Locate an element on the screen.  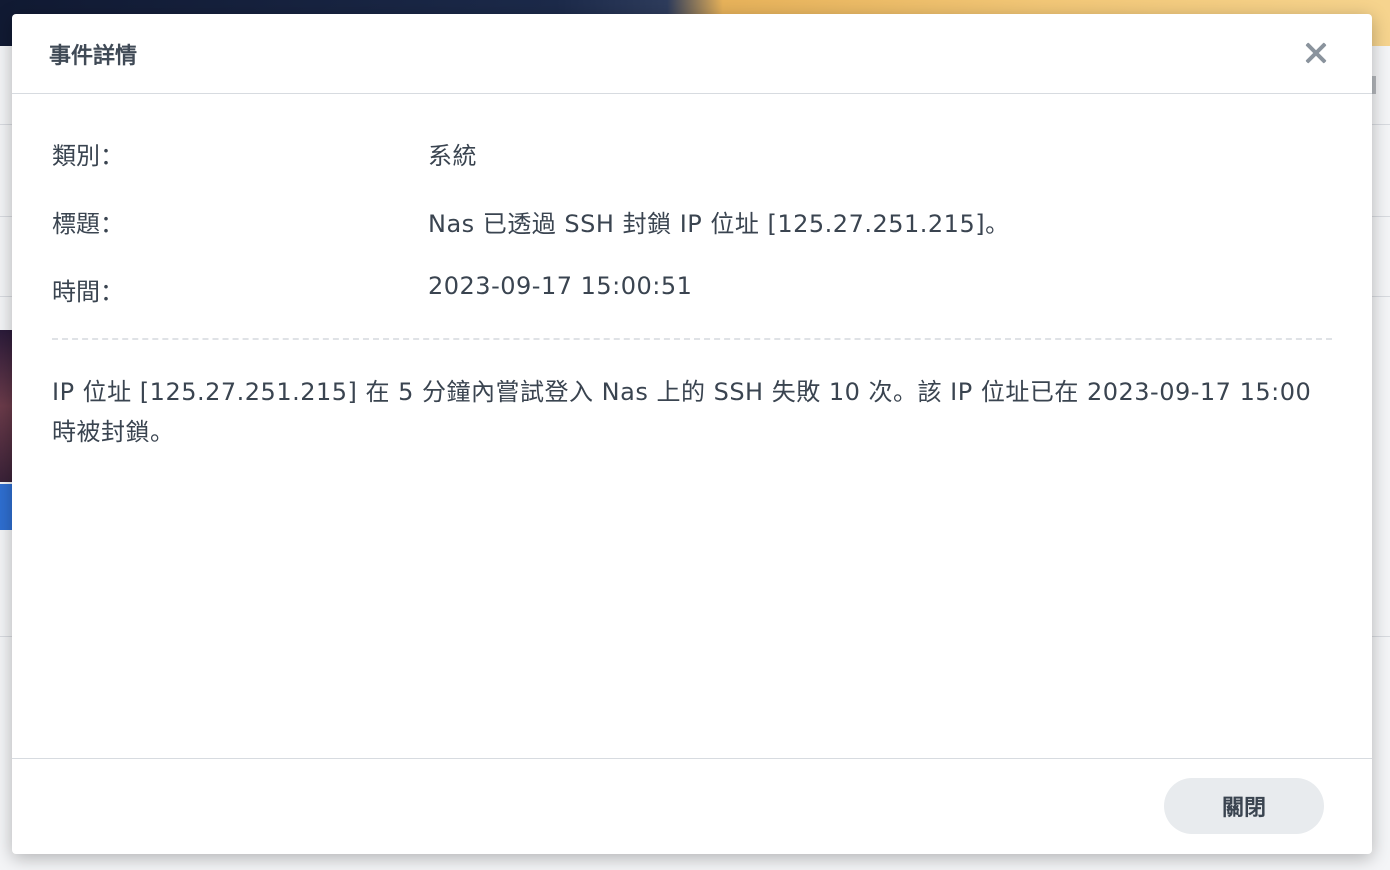
category-label: 類別： is located at coordinates (88, 156).